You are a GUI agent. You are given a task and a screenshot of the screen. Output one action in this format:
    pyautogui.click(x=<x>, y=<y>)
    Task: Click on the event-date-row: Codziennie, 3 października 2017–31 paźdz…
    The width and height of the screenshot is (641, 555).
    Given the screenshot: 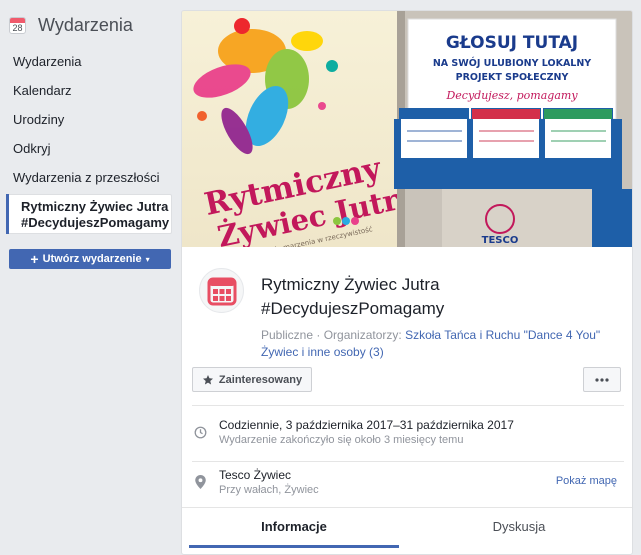 What is the action you would take?
    pyautogui.click(x=407, y=436)
    